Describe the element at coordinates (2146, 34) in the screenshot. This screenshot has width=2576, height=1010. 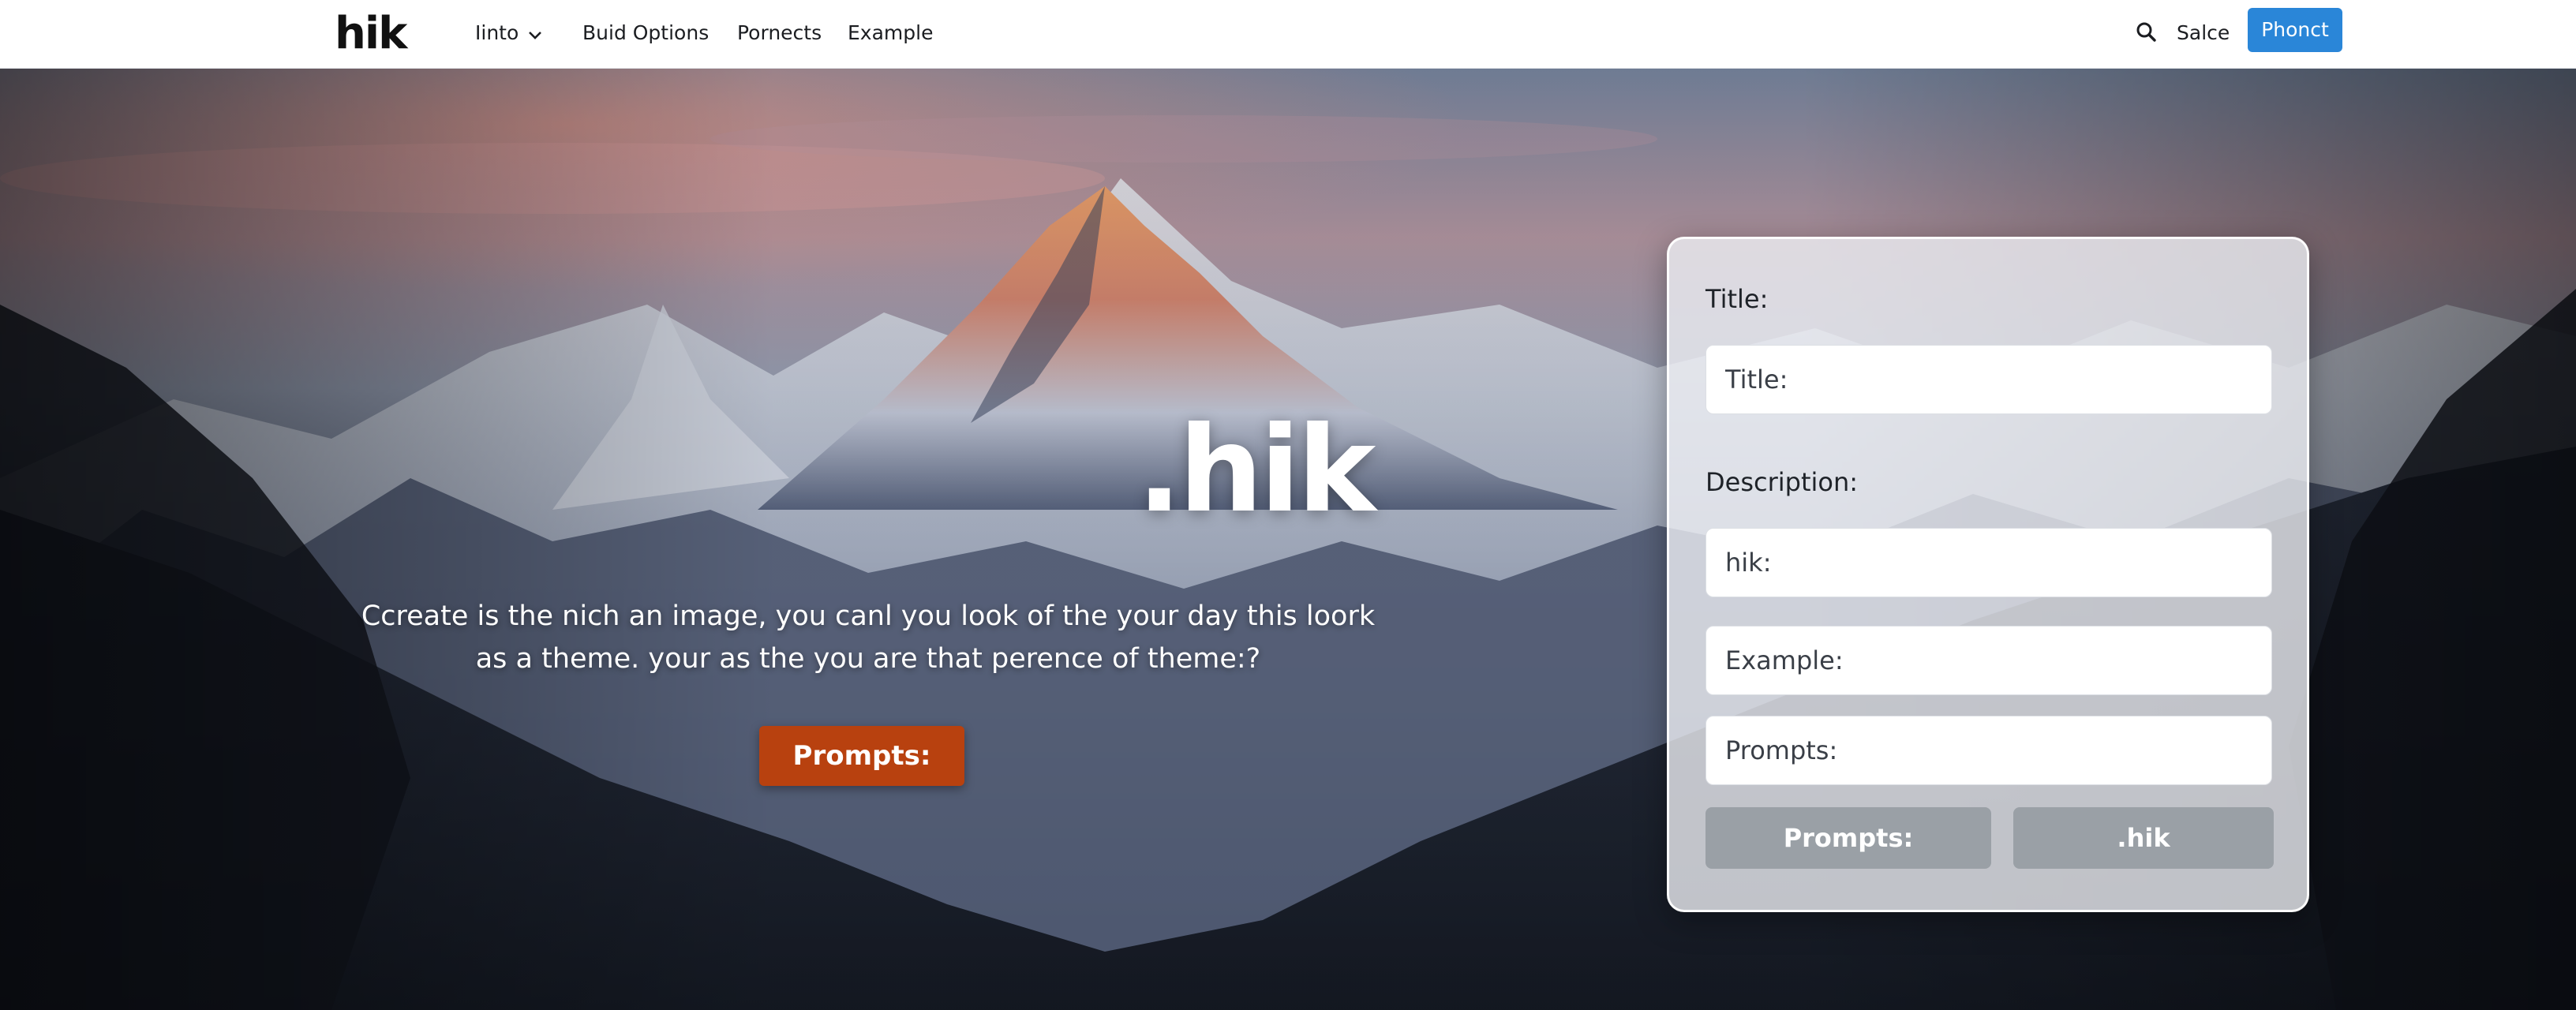
I see `search-icon` at that location.